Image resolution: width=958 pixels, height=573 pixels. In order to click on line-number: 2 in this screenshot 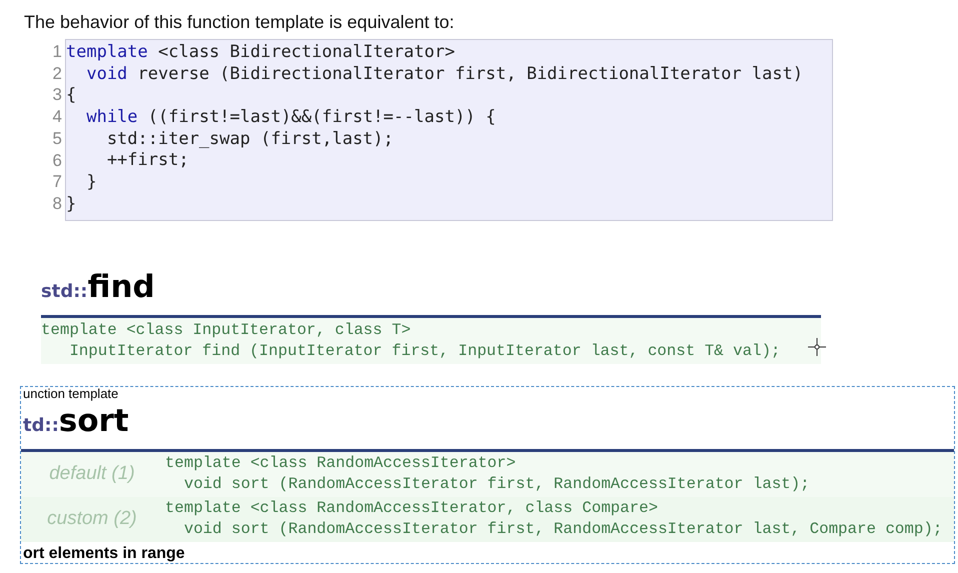, I will do `click(57, 73)`.